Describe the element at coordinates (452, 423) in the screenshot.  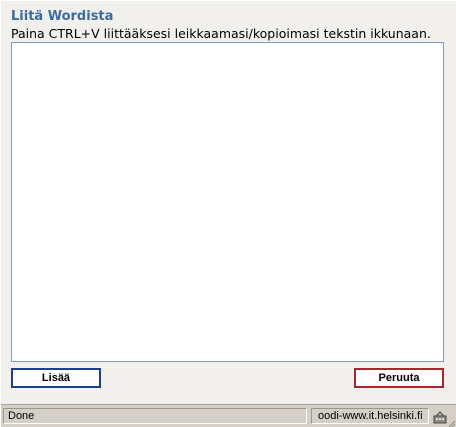
I see `resize-grip-icon` at that location.